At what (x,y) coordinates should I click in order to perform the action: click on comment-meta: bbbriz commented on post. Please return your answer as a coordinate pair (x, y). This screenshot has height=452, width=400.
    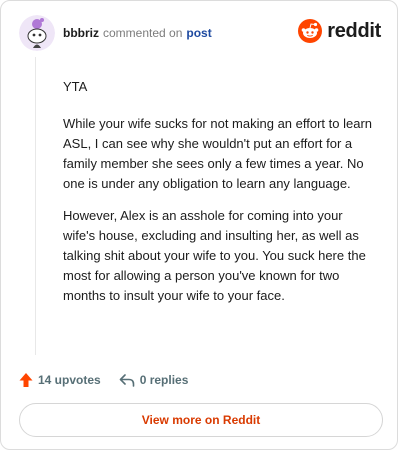
    Looking at the image, I should click on (137, 33).